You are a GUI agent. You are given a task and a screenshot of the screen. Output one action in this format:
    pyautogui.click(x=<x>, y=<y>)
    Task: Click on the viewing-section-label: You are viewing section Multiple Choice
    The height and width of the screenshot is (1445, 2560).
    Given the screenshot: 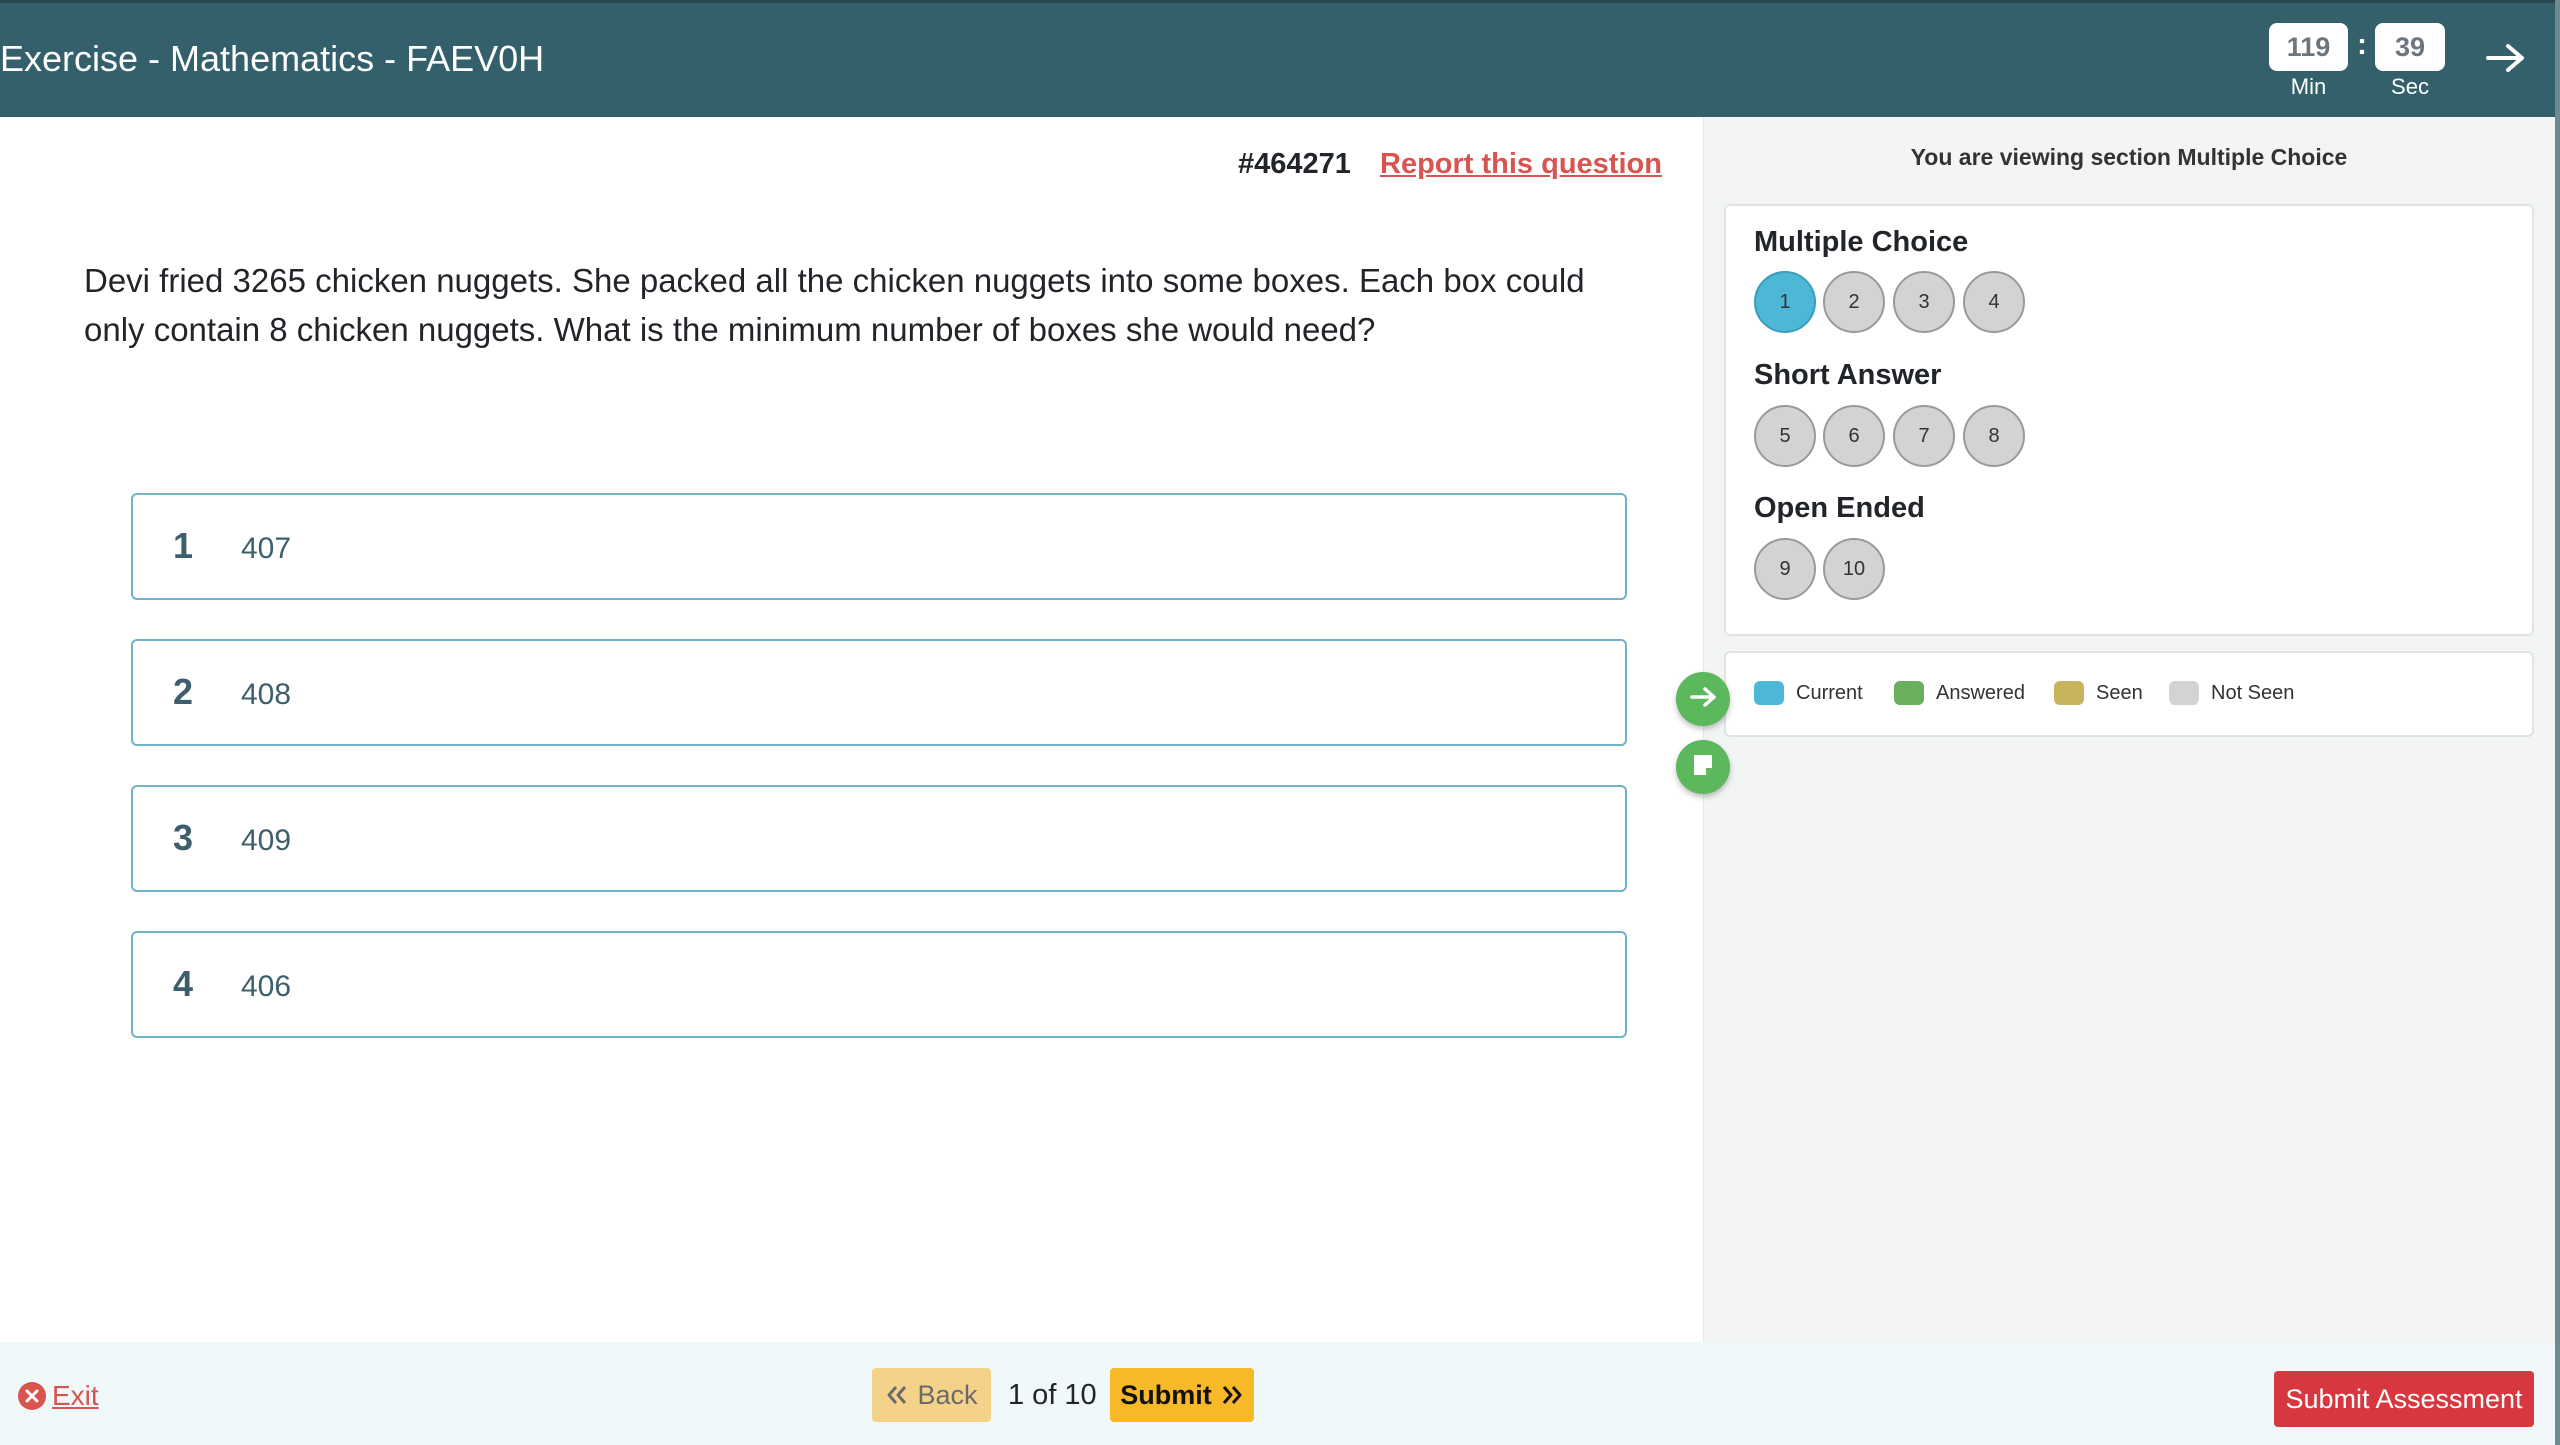 What is the action you would take?
    pyautogui.click(x=2129, y=157)
    